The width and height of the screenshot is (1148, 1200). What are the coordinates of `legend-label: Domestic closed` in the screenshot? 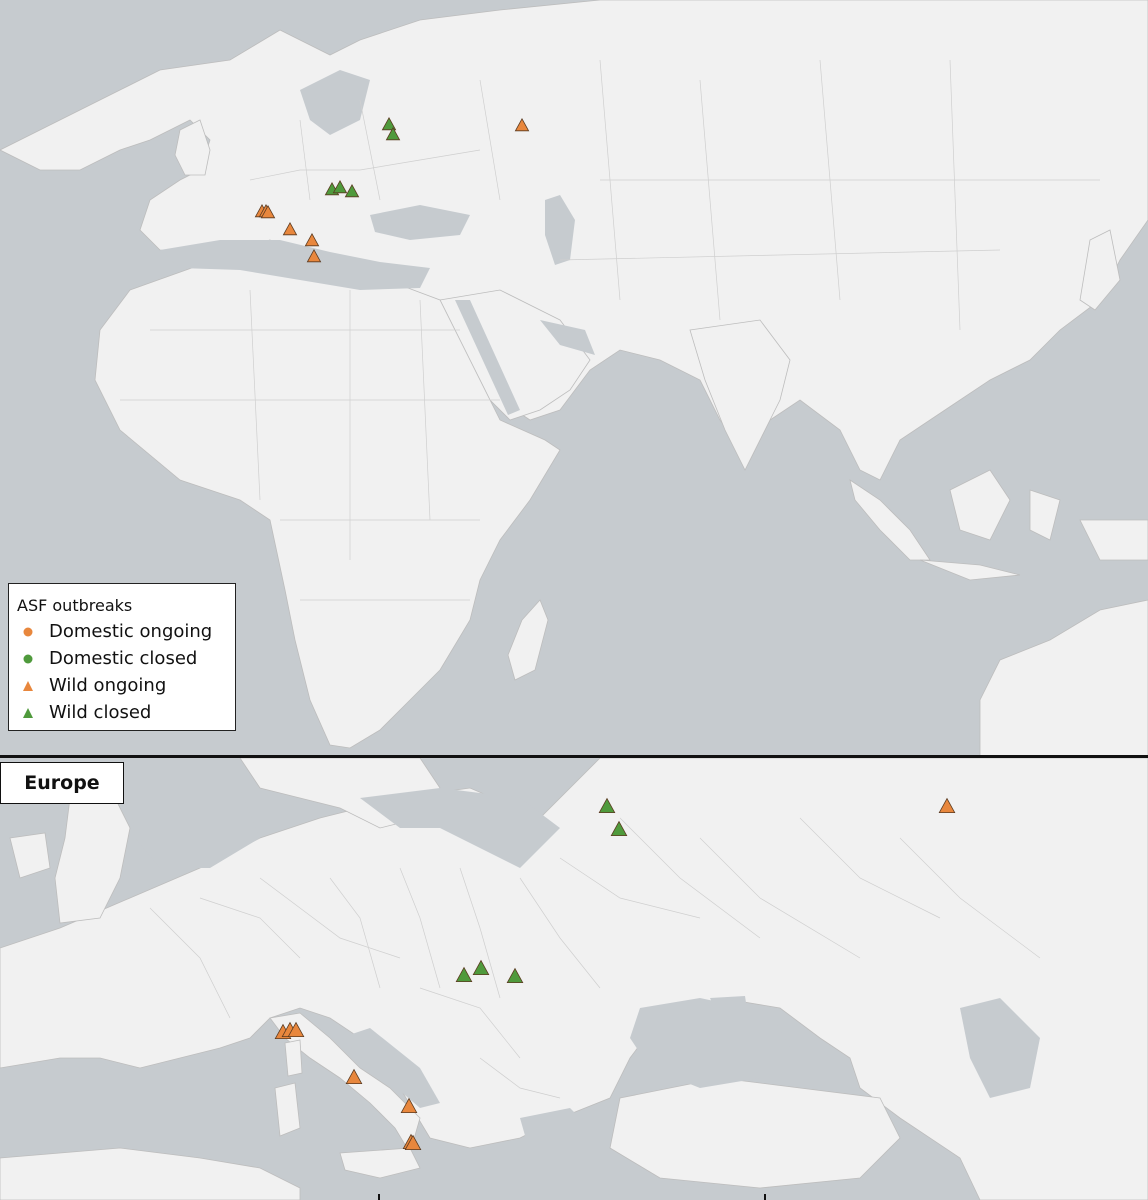 It's located at (123, 658).